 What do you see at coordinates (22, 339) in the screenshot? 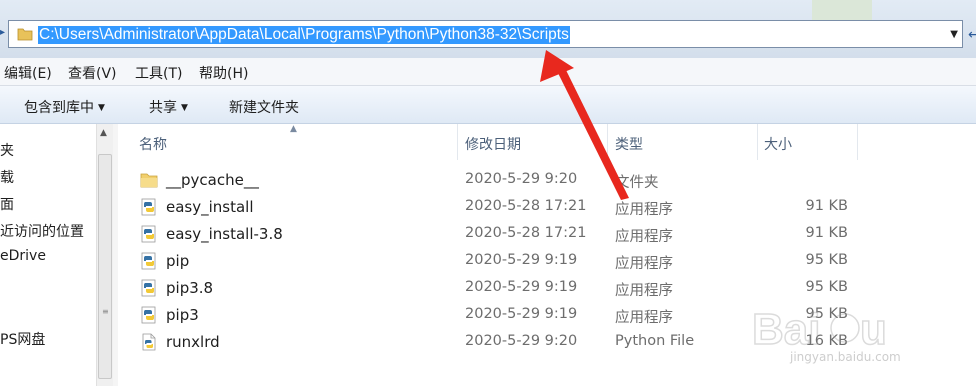
I see `nav-item-wps-drive: PS网盘` at bounding box center [22, 339].